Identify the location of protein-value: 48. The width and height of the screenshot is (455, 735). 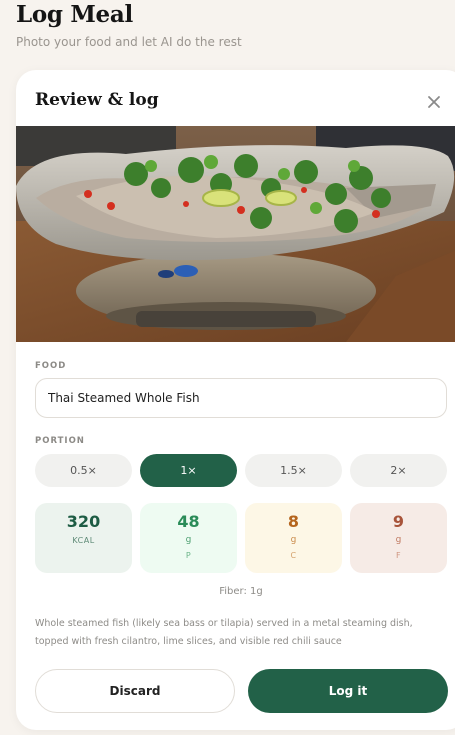
(188, 521).